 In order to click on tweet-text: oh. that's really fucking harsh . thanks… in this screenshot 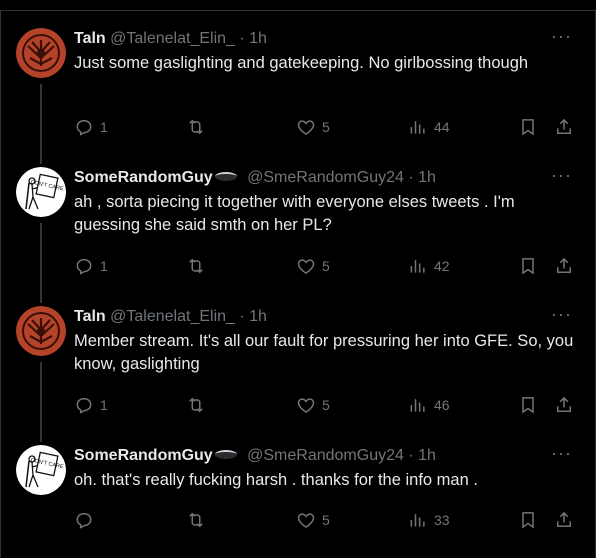, I will do `click(276, 480)`.